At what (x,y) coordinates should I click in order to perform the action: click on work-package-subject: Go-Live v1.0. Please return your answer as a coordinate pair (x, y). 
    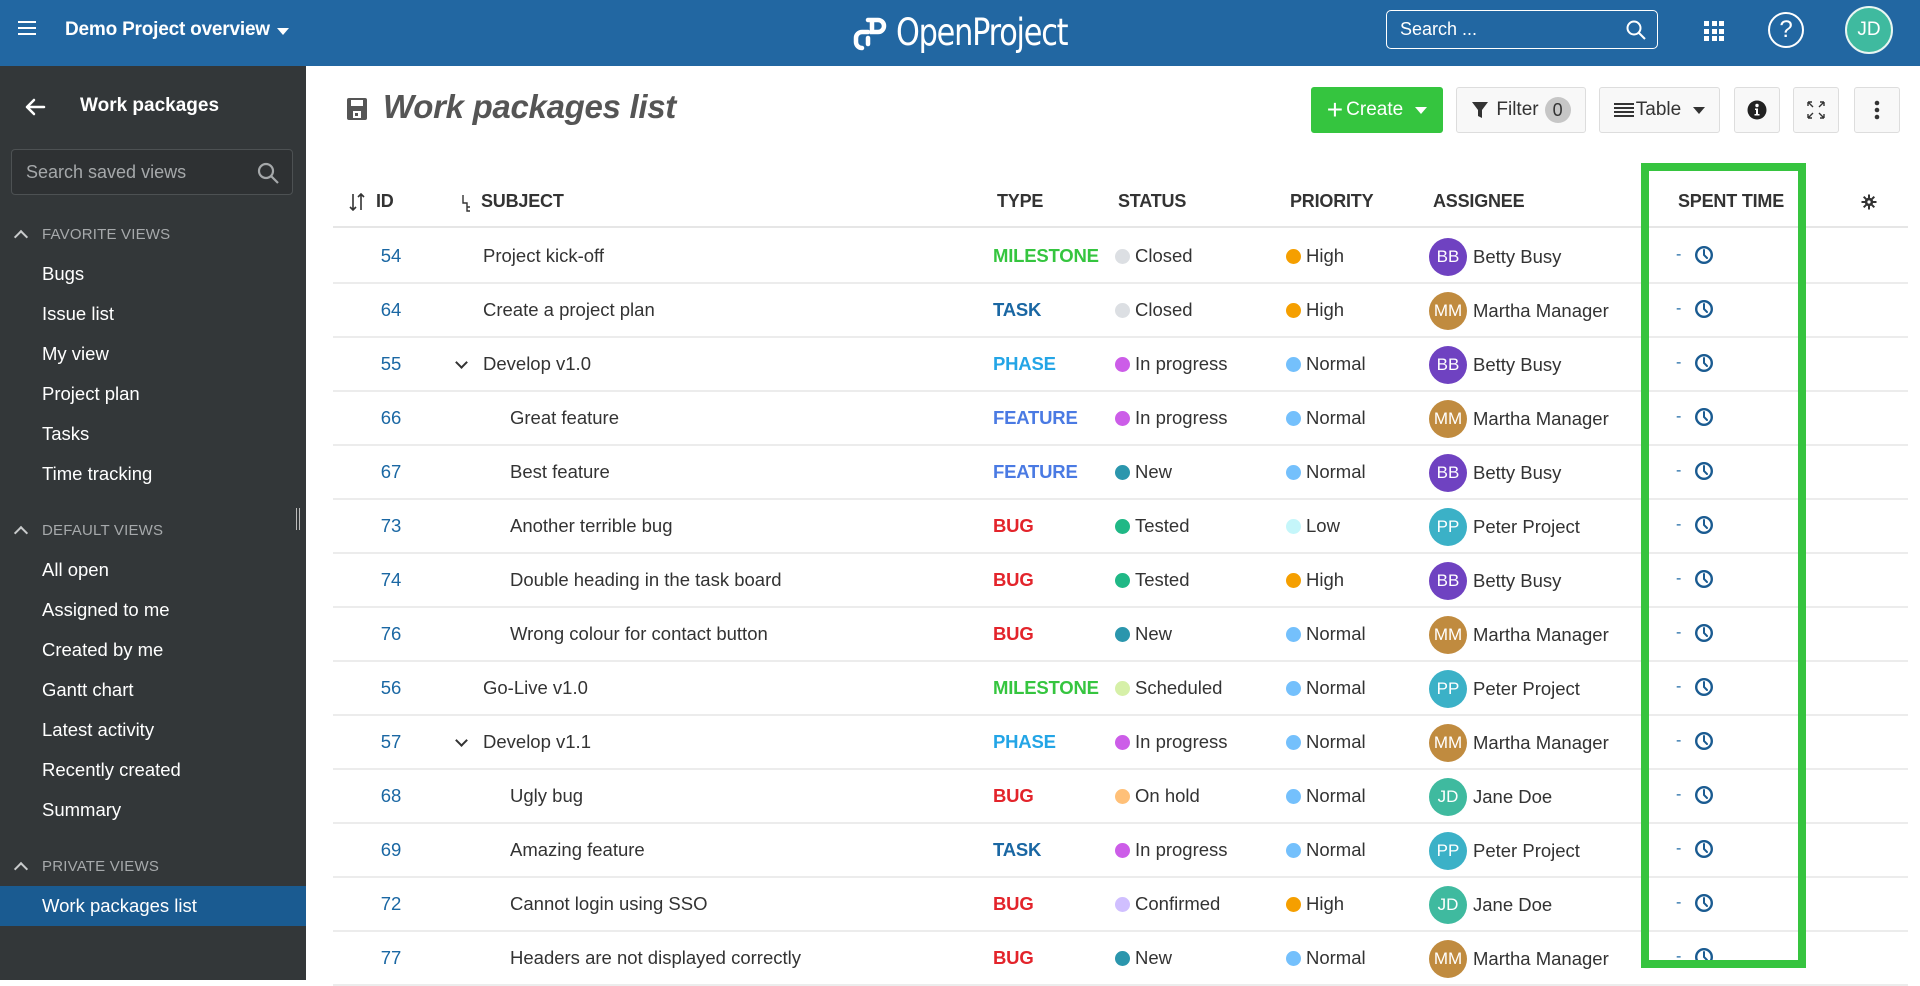
    Looking at the image, I should click on (535, 688).